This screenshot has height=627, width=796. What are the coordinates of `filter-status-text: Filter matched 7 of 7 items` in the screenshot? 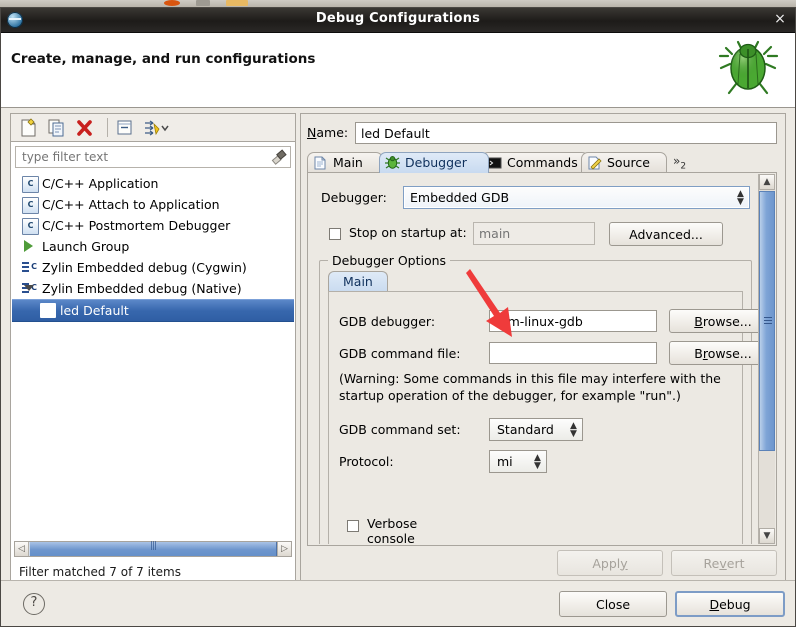 It's located at (100, 572).